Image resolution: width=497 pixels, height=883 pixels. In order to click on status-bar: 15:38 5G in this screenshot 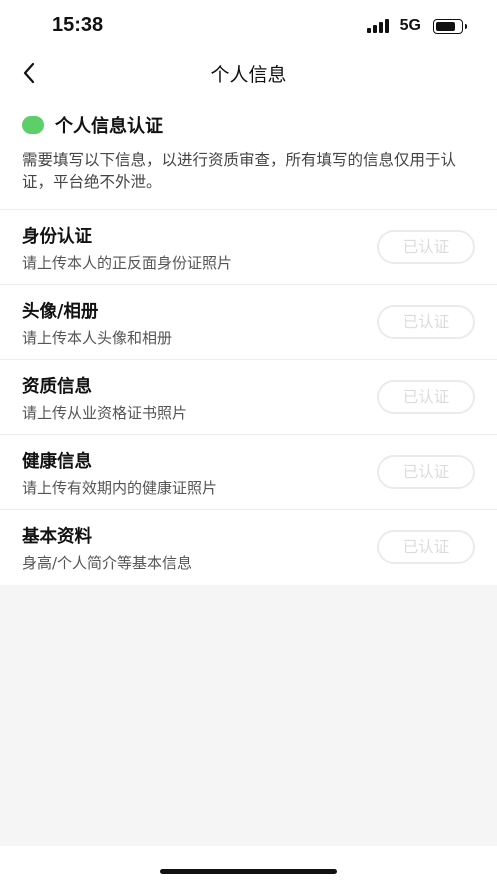, I will do `click(248, 26)`.